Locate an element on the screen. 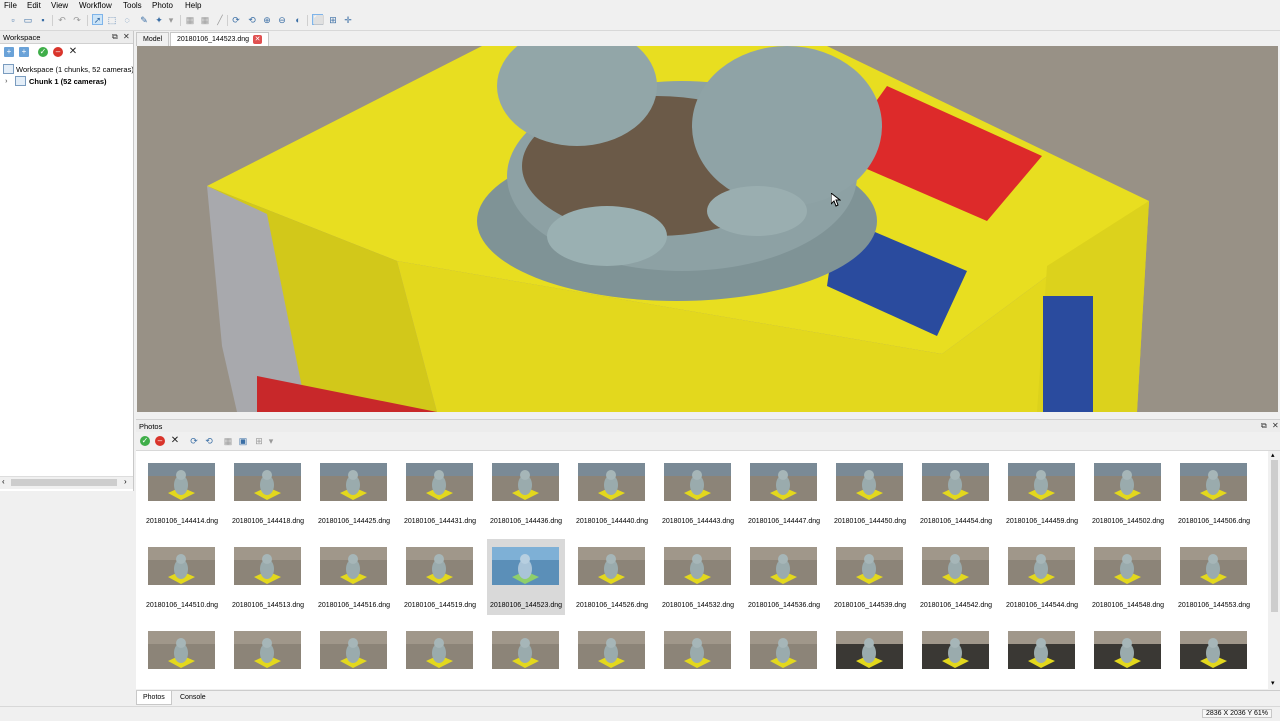 The height and width of the screenshot is (721, 1280). photo-thumbnail-cell: 20180106_144536.dng is located at coordinates (784, 577).